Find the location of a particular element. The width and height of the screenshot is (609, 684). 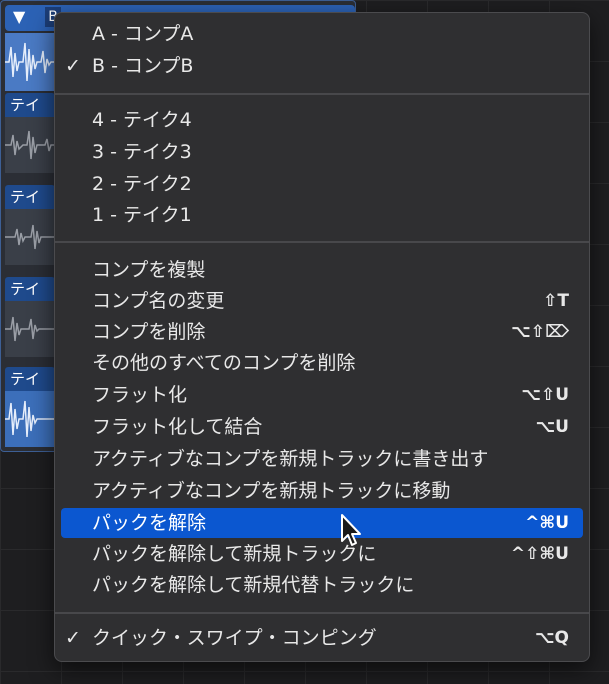

menu-item-comp-b: ✓ B - コンプB is located at coordinates (322, 66).